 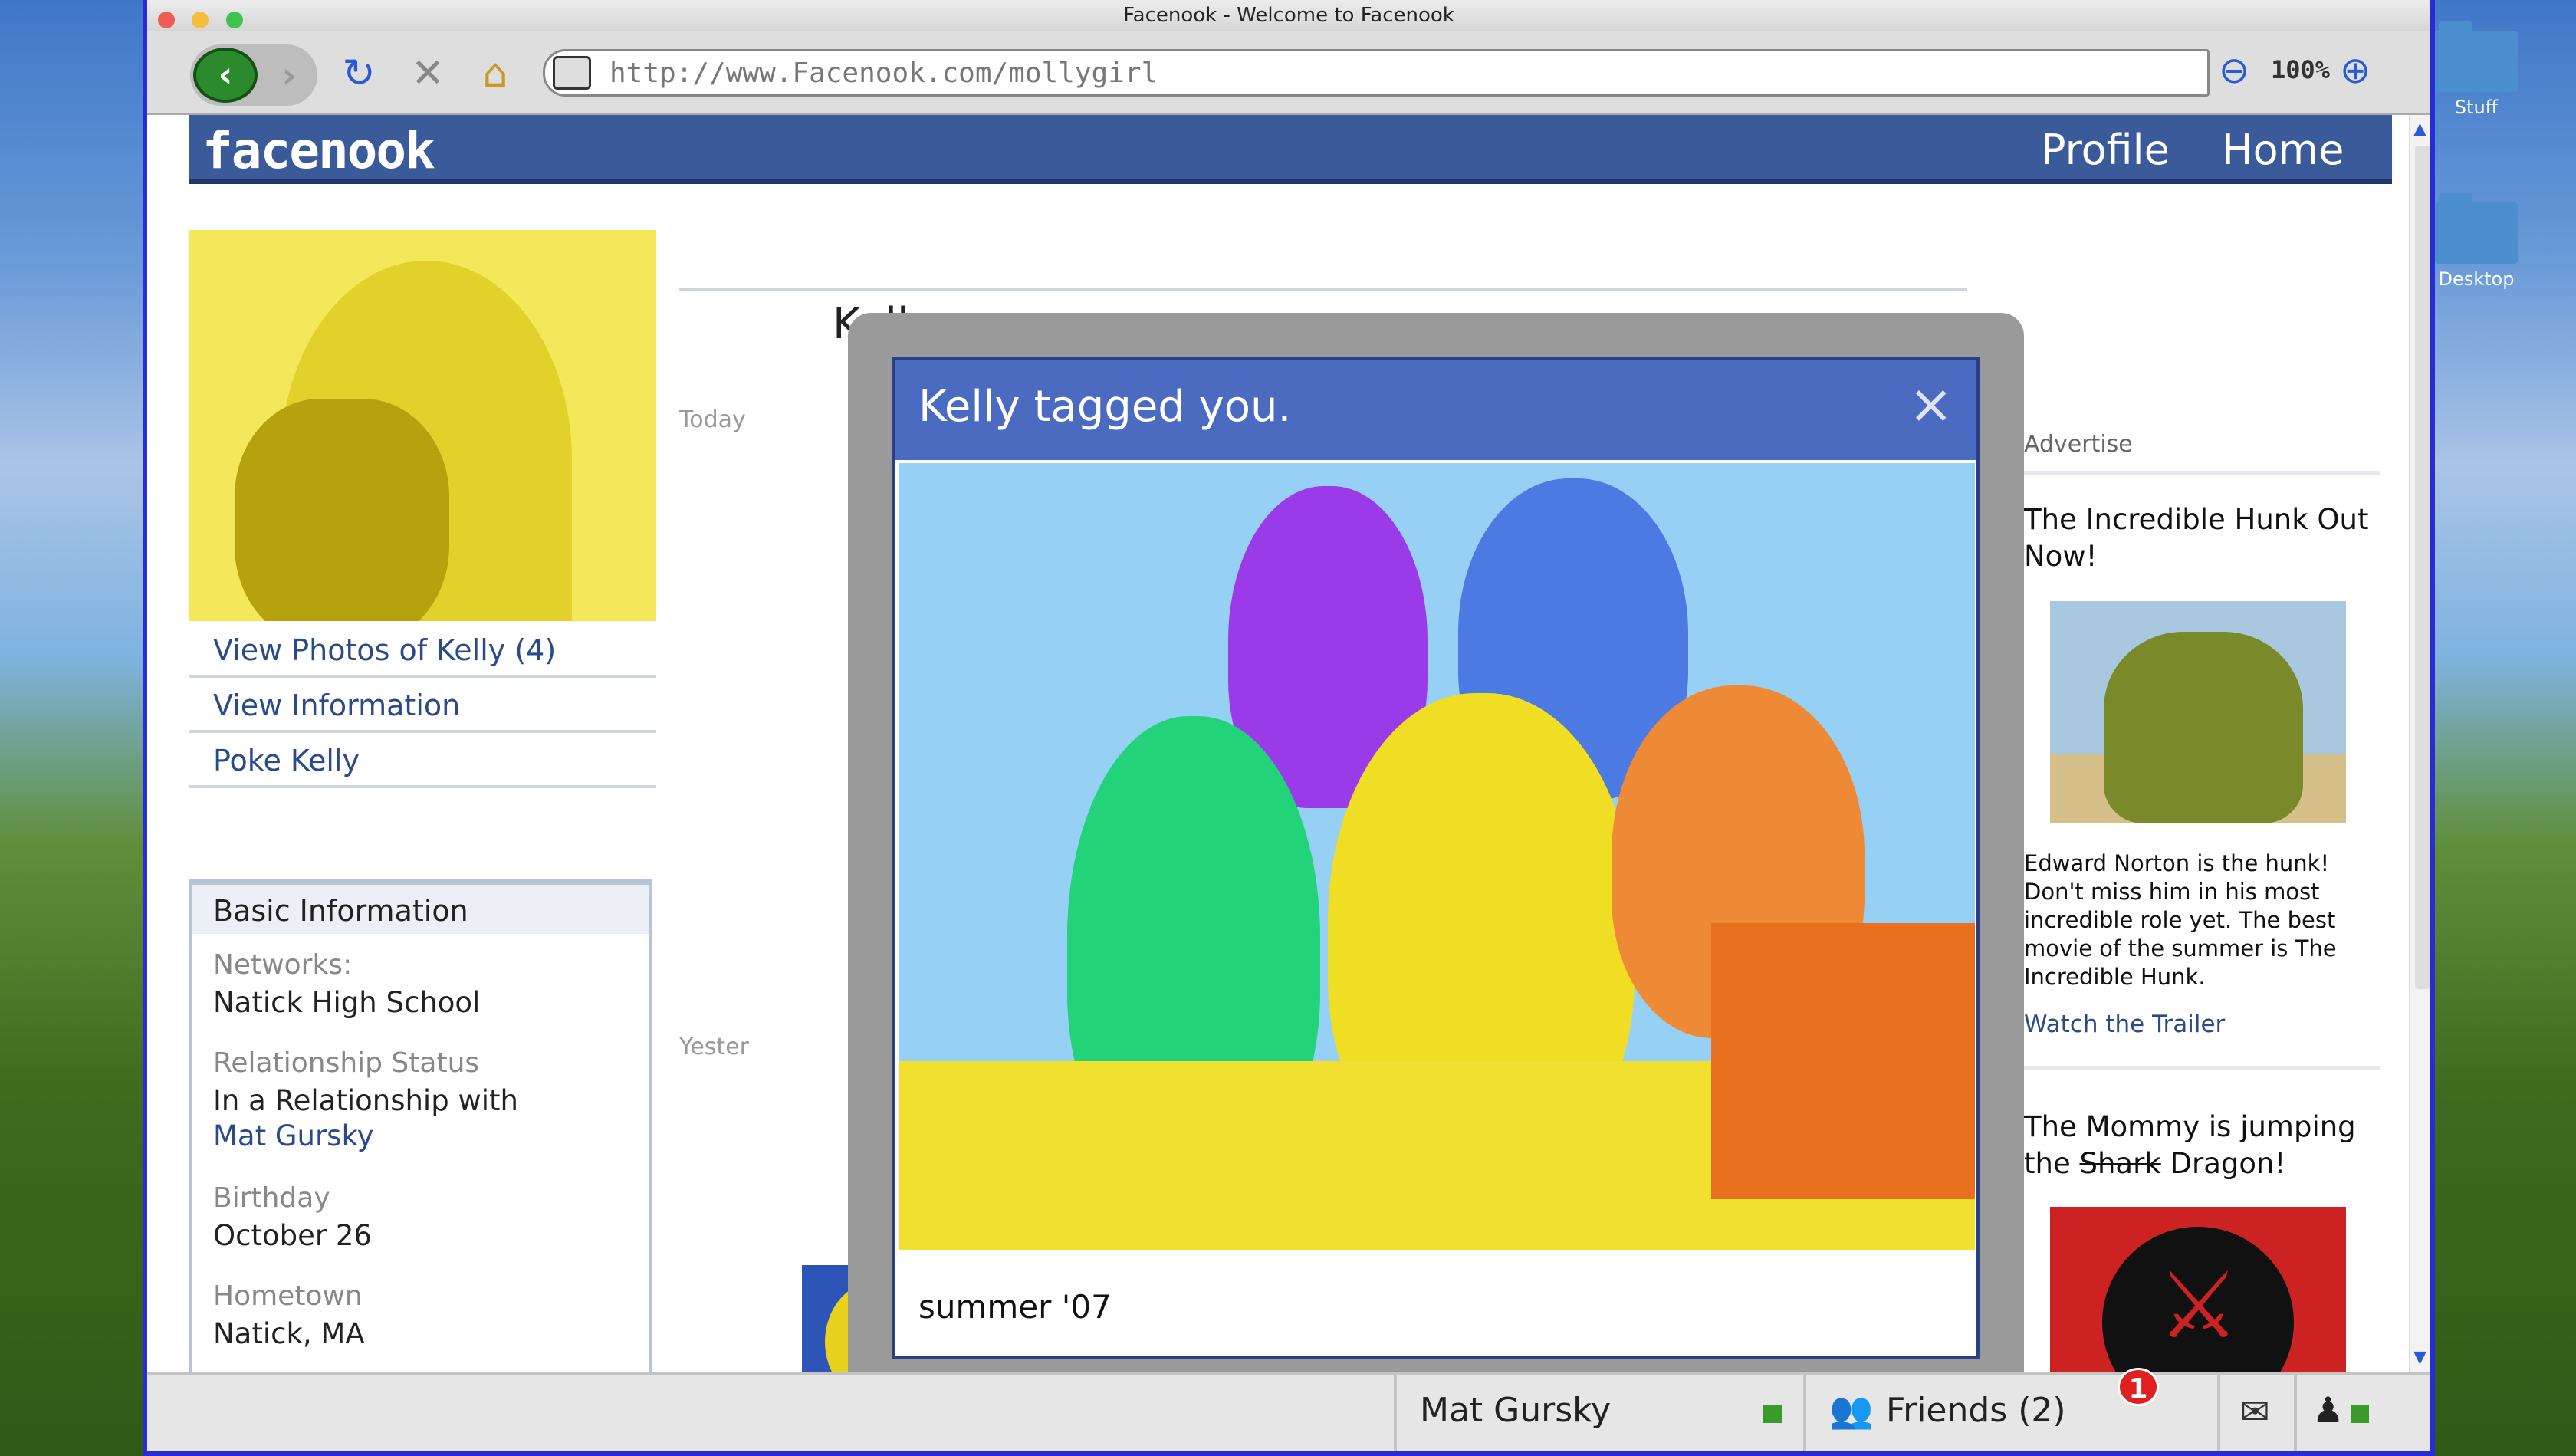 I want to click on partner-link: Mat Gursky, so click(x=293, y=1135).